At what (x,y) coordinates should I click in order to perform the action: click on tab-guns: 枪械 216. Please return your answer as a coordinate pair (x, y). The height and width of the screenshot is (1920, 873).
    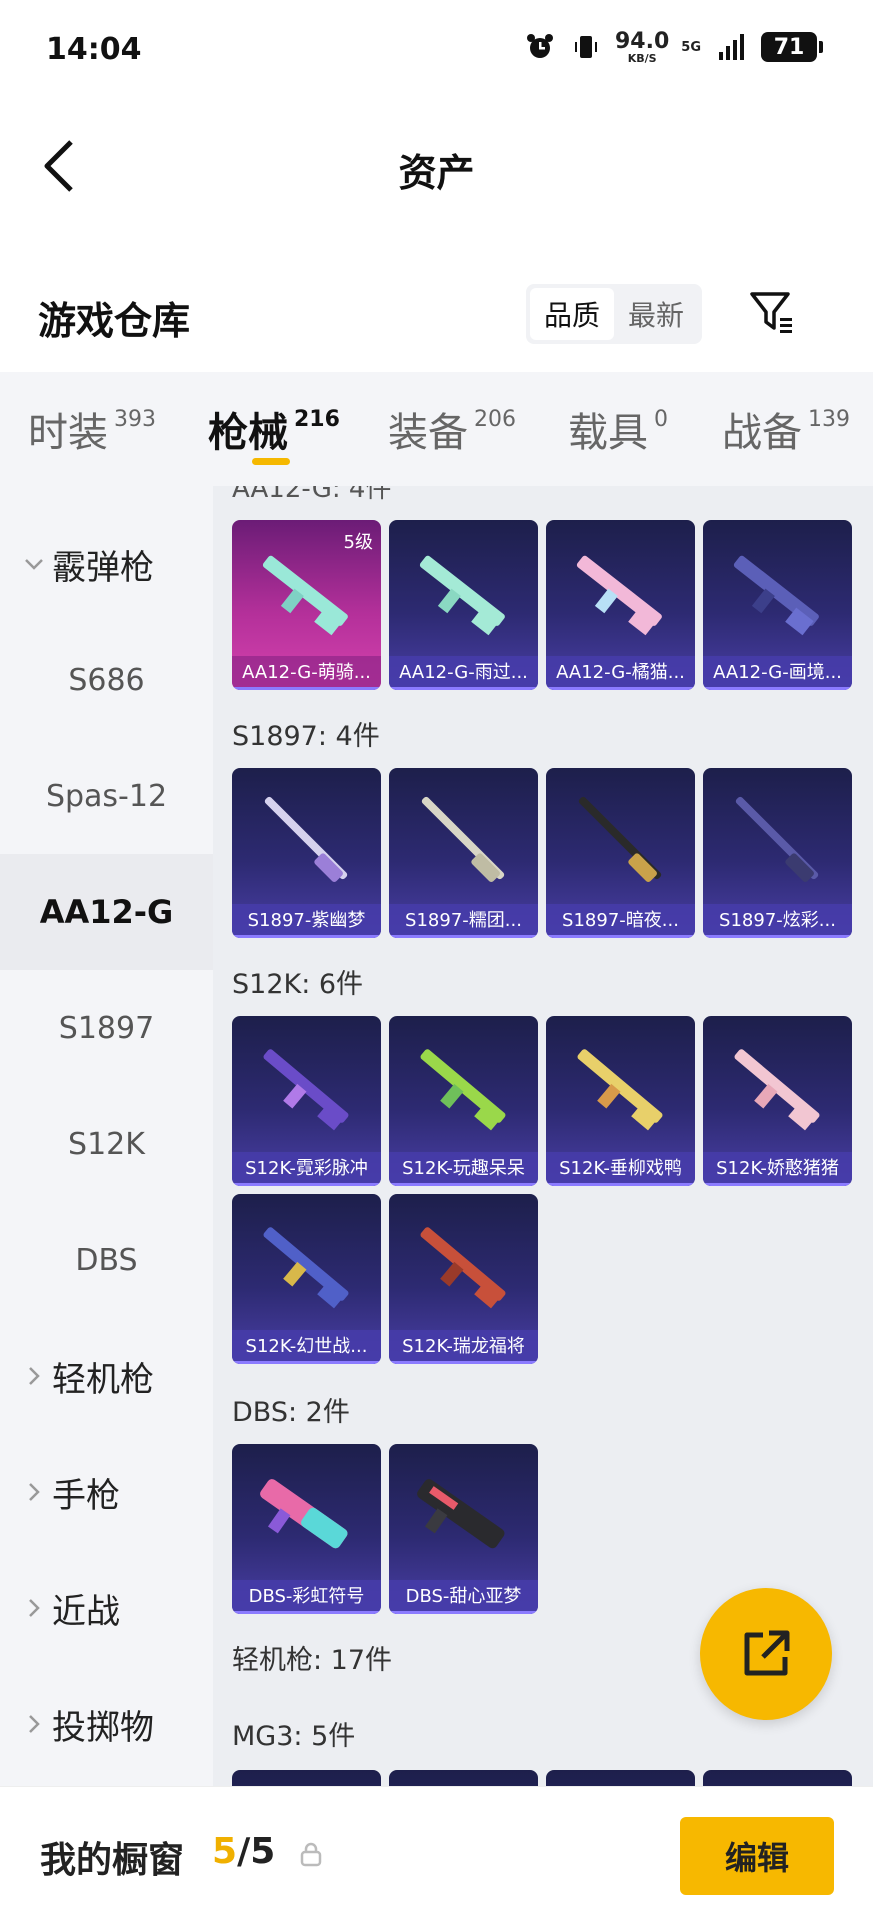
    Looking at the image, I should click on (274, 429).